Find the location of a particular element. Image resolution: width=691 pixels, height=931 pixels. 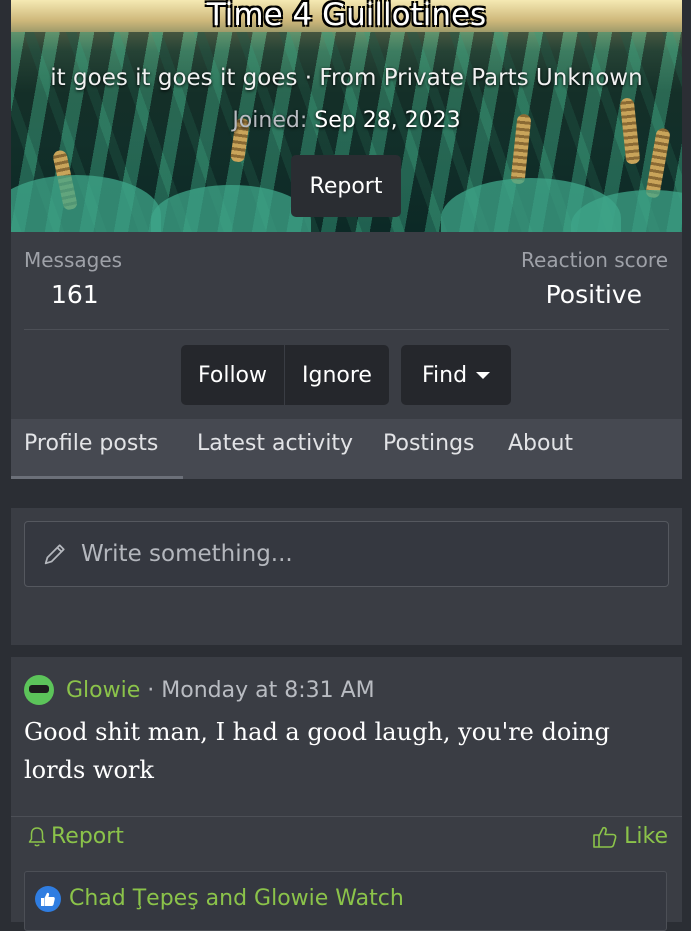

joined-date: Sep 28, 2023 is located at coordinates (387, 120).